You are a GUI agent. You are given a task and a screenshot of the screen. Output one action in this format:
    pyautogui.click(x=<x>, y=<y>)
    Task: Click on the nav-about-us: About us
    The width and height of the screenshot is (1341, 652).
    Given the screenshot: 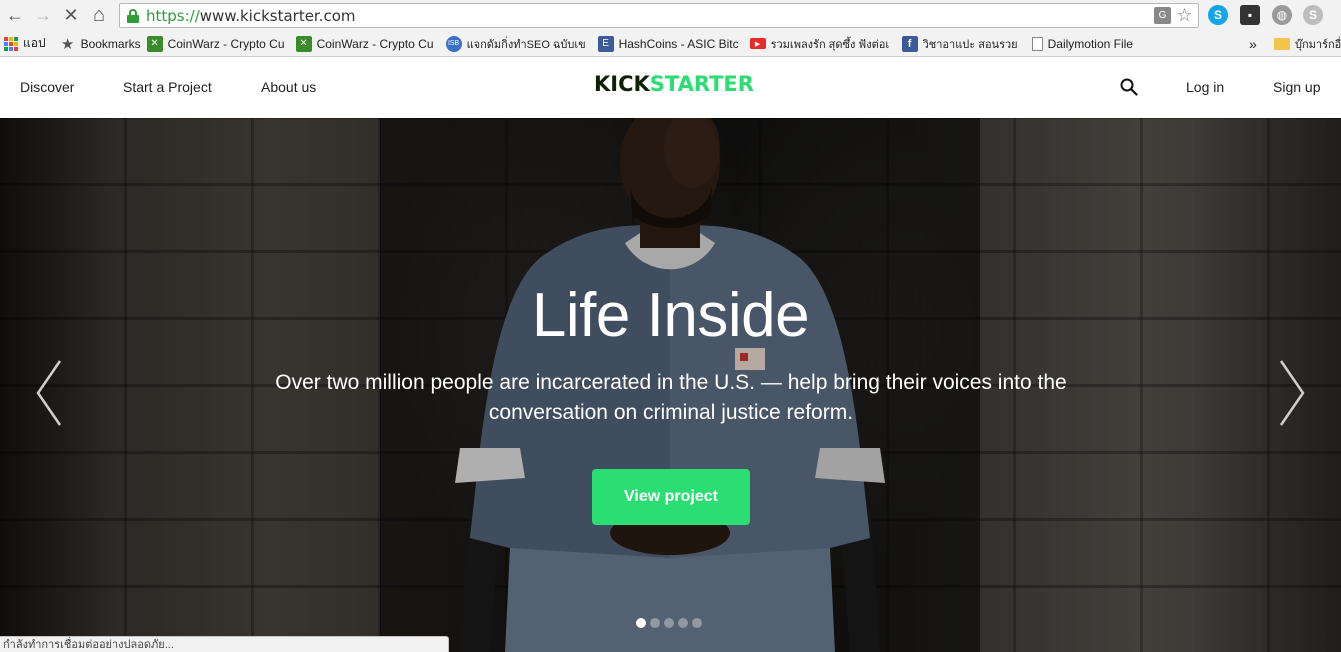 What is the action you would take?
    pyautogui.click(x=288, y=87)
    